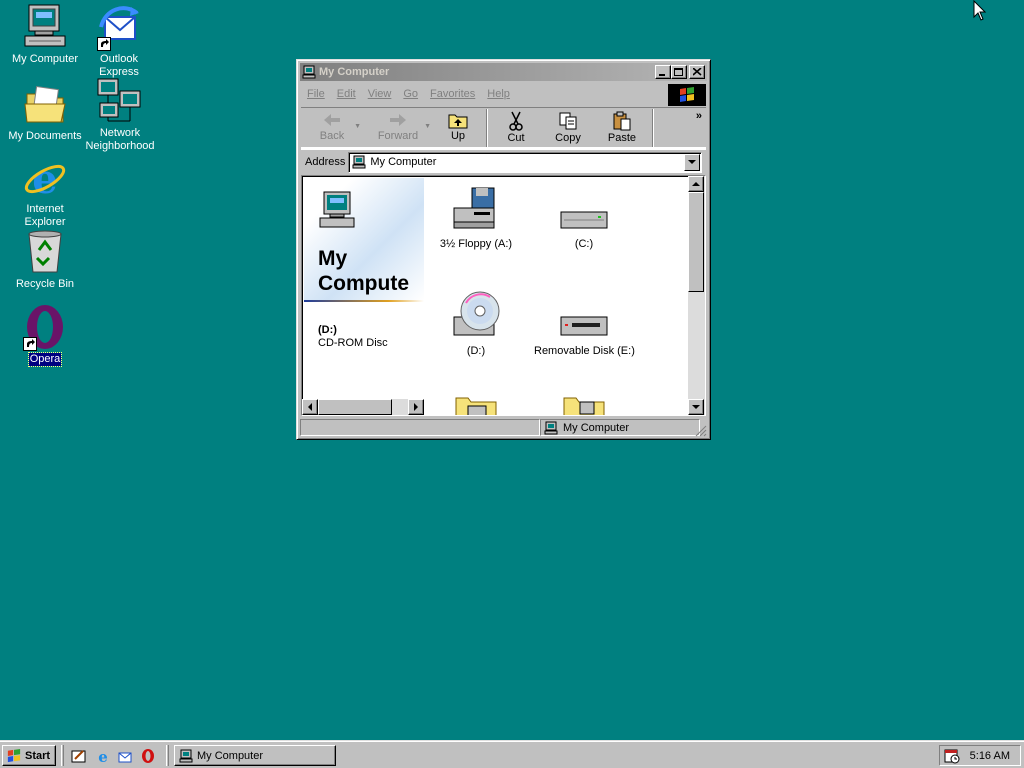 This screenshot has height=768, width=1024. Describe the element at coordinates (45, 215) in the screenshot. I see `desktop-icon-label: Internet Explorer` at that location.